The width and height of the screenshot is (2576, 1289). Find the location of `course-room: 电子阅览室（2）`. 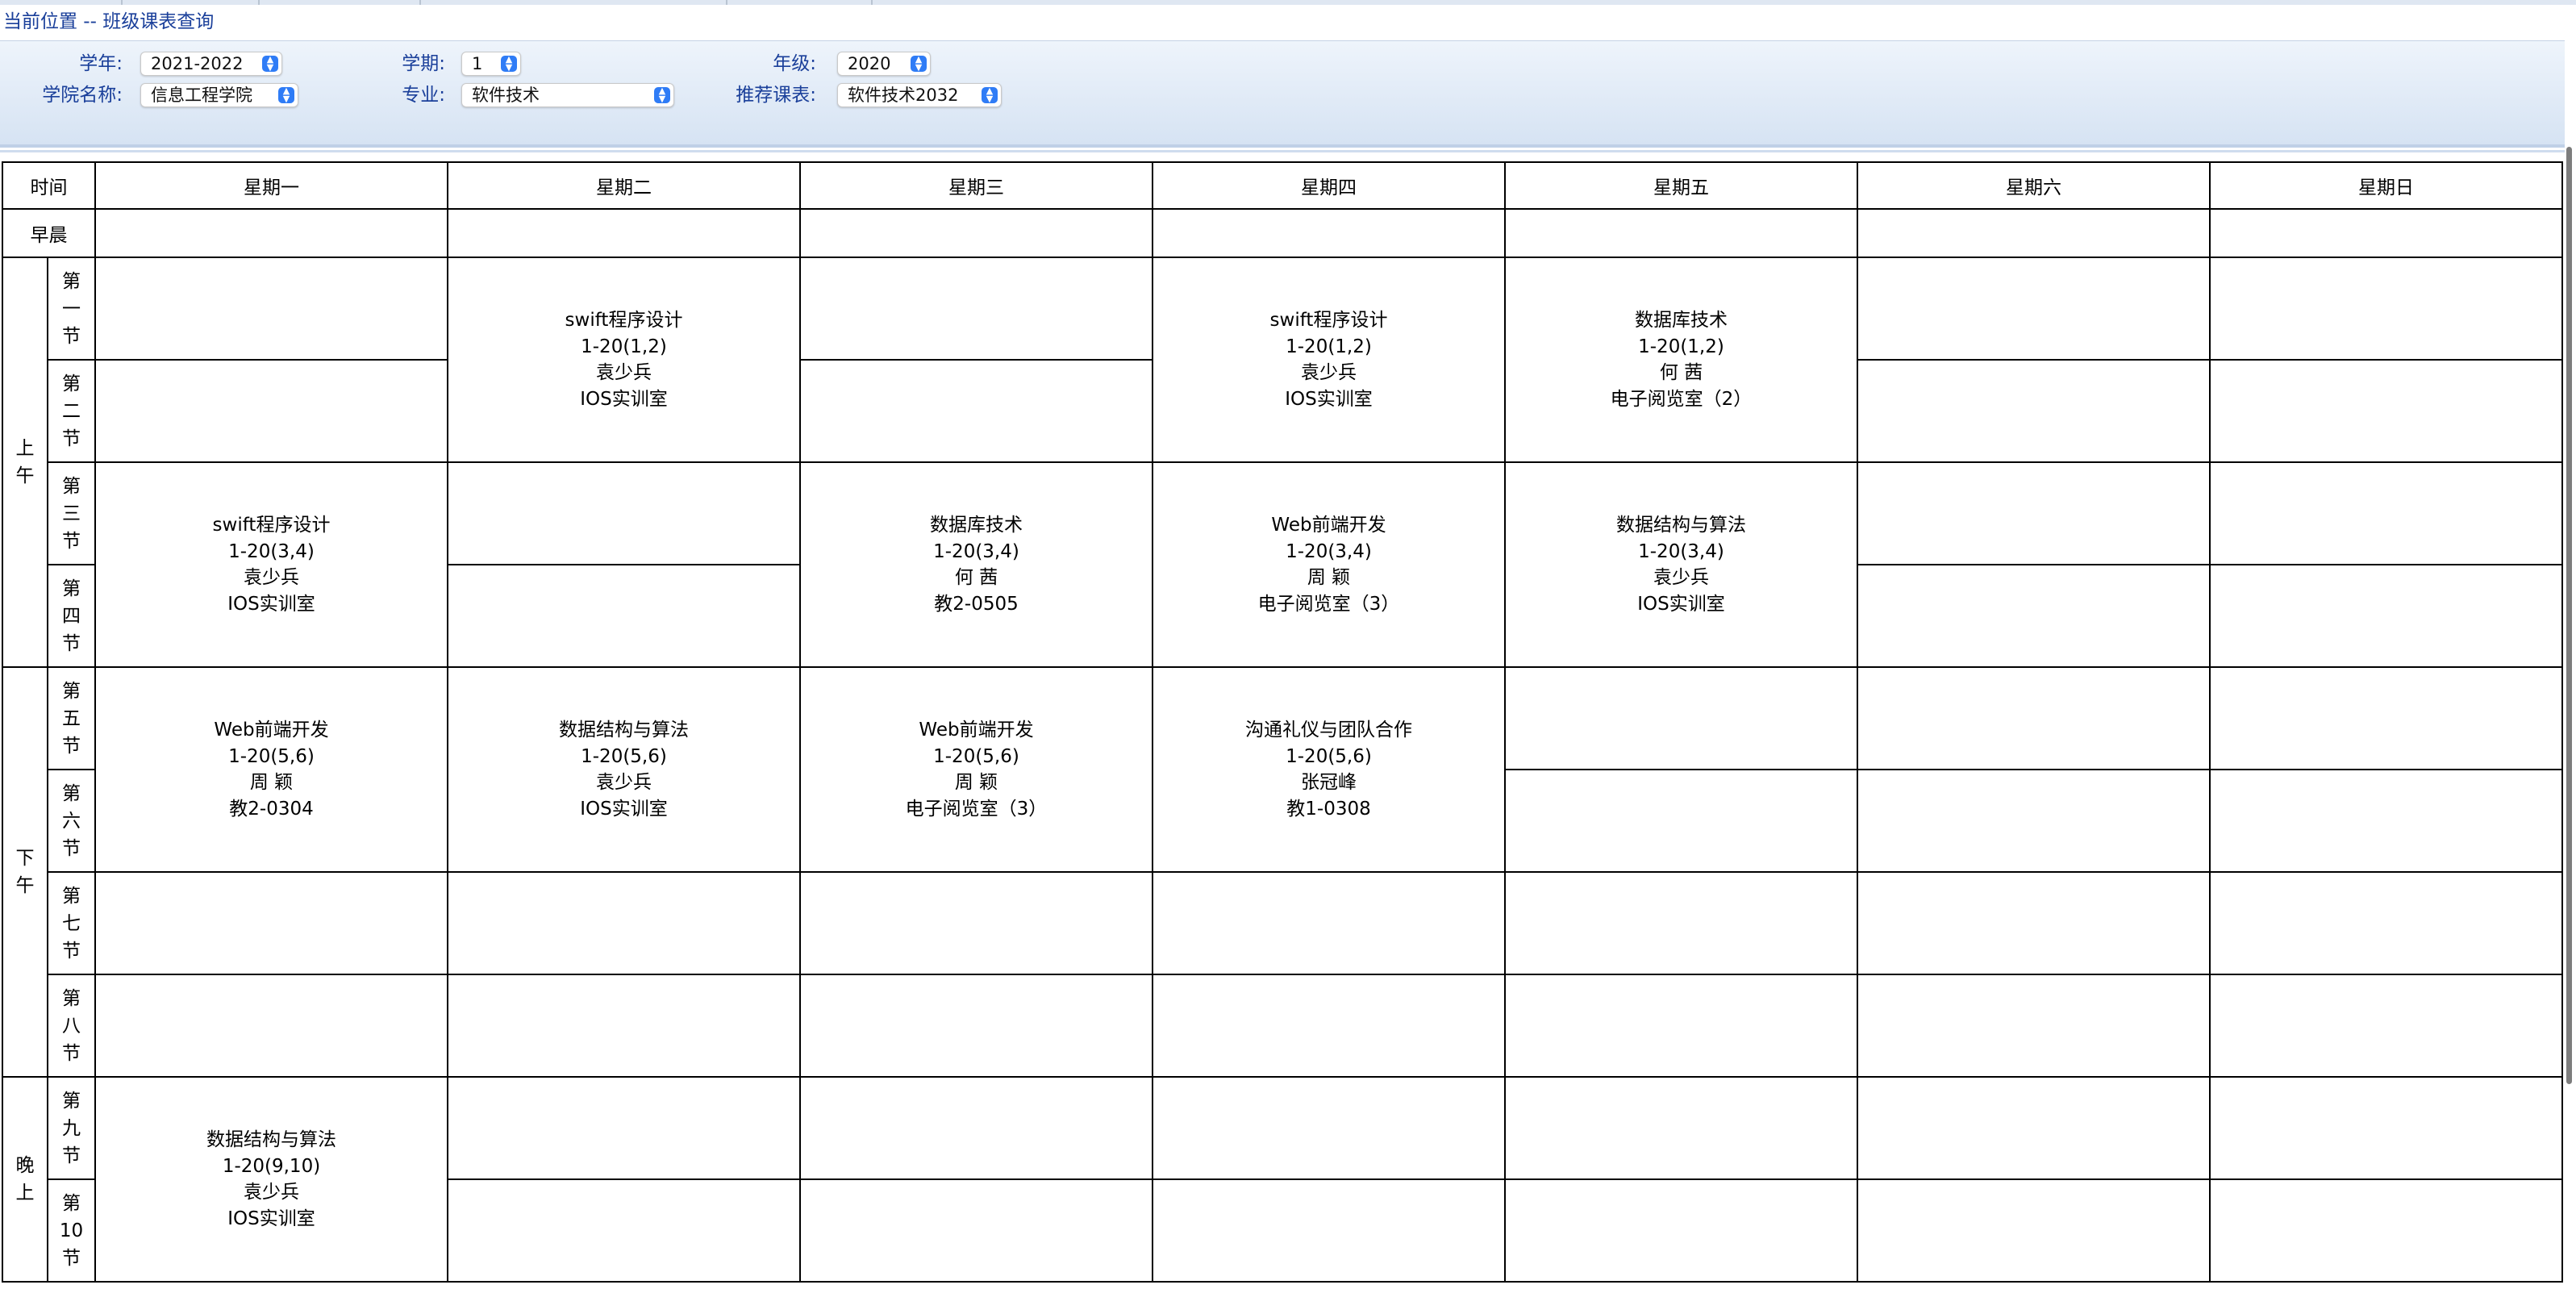

course-room: 电子阅览室（2） is located at coordinates (1681, 399).